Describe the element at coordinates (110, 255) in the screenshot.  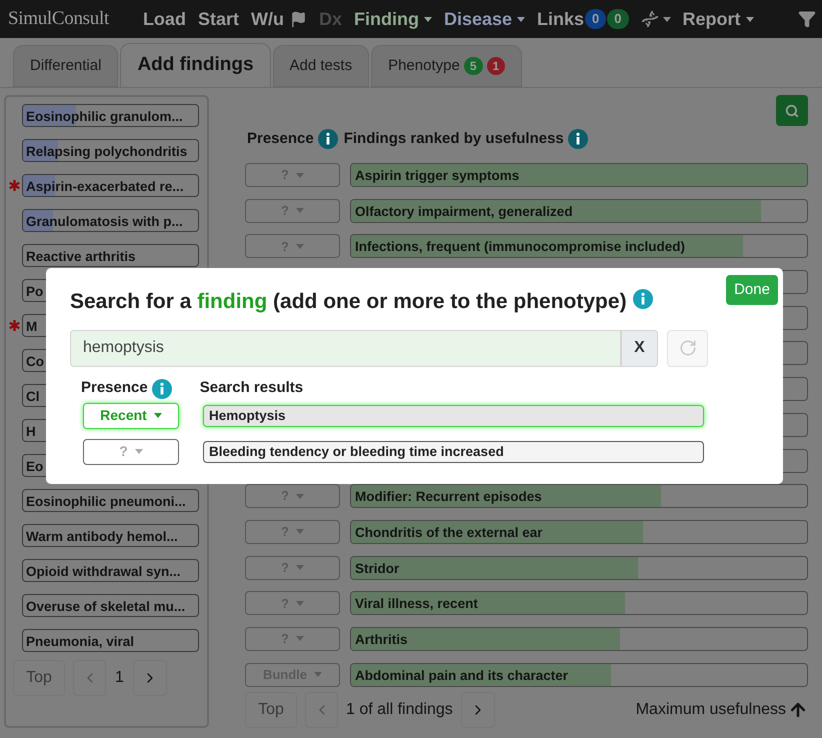
I see `disease-item: Reactive arthritis` at that location.